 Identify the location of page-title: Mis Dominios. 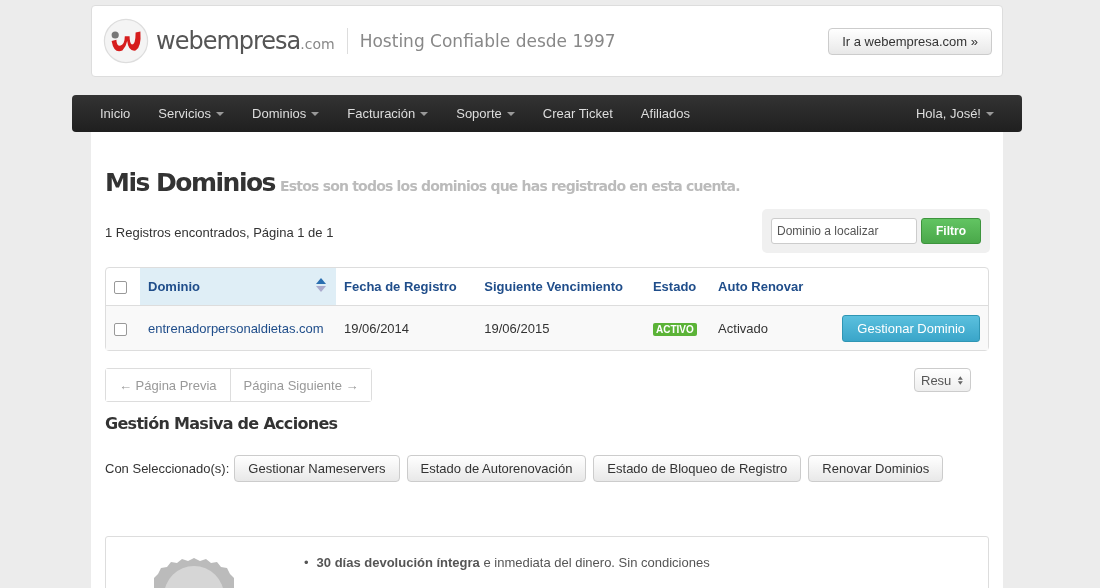
(190, 182).